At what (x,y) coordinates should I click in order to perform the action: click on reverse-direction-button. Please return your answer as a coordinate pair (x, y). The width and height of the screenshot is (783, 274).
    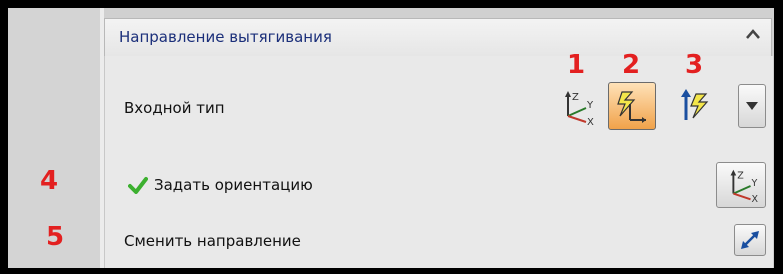
    Looking at the image, I should click on (750, 240).